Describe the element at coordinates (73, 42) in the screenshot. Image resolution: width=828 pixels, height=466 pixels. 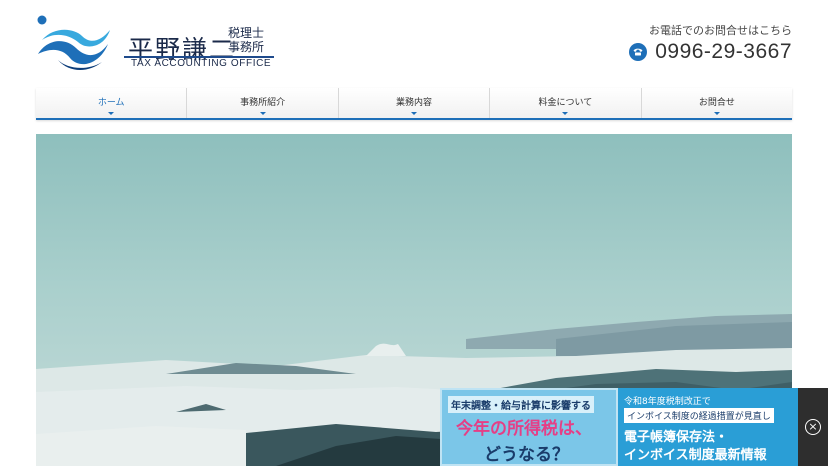
I see `wave-logo-icon` at that location.